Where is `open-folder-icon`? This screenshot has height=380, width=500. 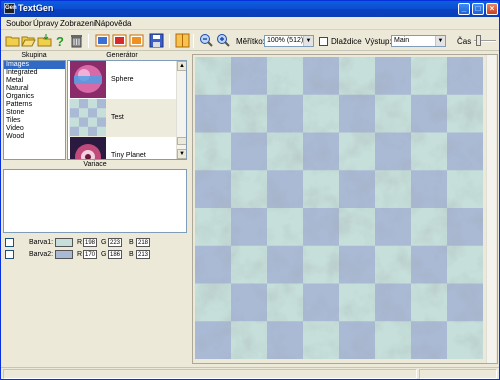 open-folder-icon is located at coordinates (28, 40).